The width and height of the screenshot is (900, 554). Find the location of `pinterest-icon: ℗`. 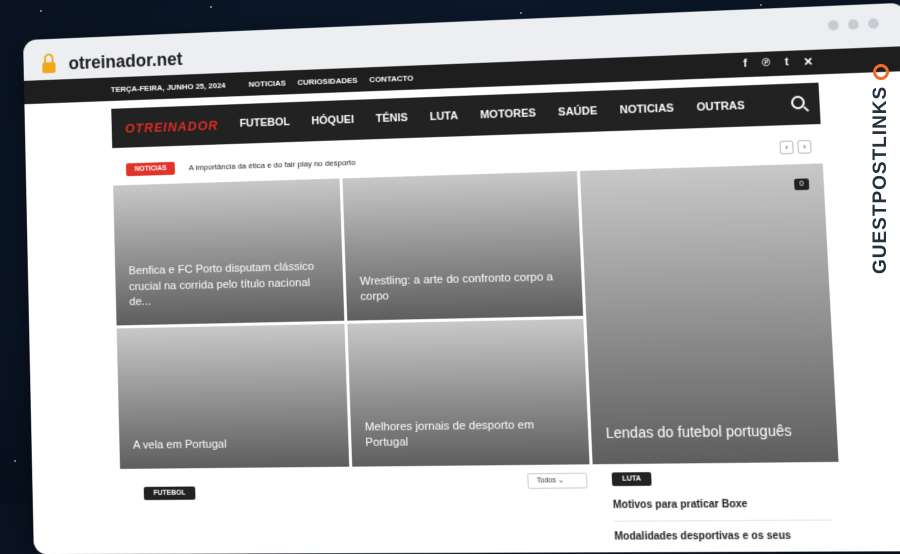

pinterest-icon: ℗ is located at coordinates (766, 64).